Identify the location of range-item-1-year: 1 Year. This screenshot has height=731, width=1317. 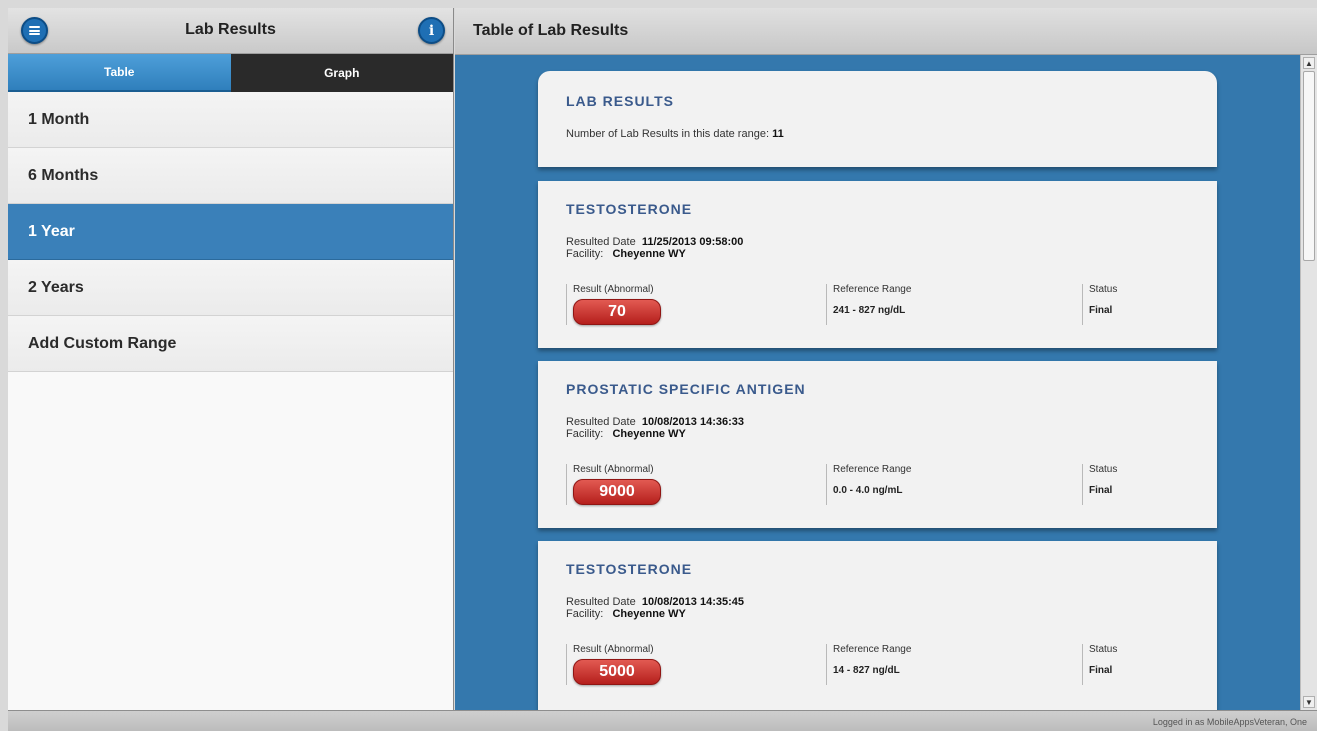
(230, 232).